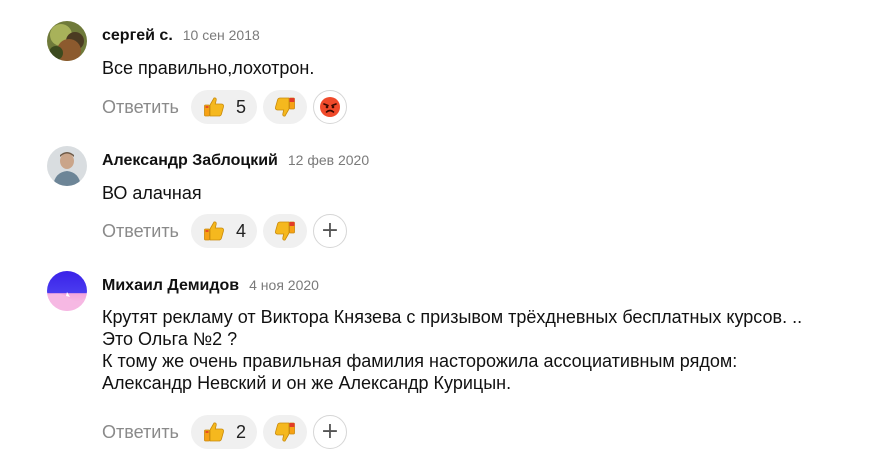 The image size is (886, 459). I want to click on comment-date: 10 сен 2018, so click(221, 35).